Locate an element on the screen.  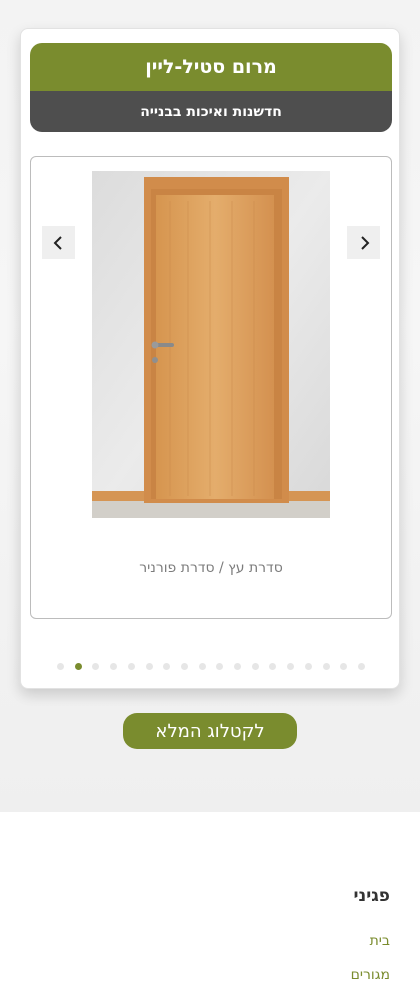
chevron-left-icon is located at coordinates (57, 242).